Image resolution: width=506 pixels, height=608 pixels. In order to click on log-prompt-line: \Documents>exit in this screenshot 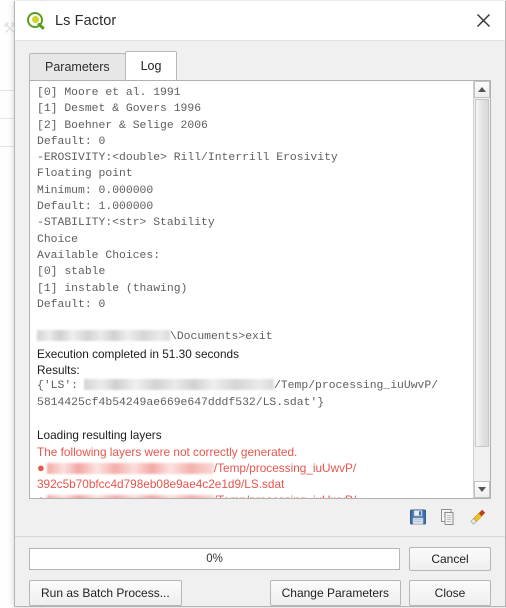, I will do `click(253, 337)`.